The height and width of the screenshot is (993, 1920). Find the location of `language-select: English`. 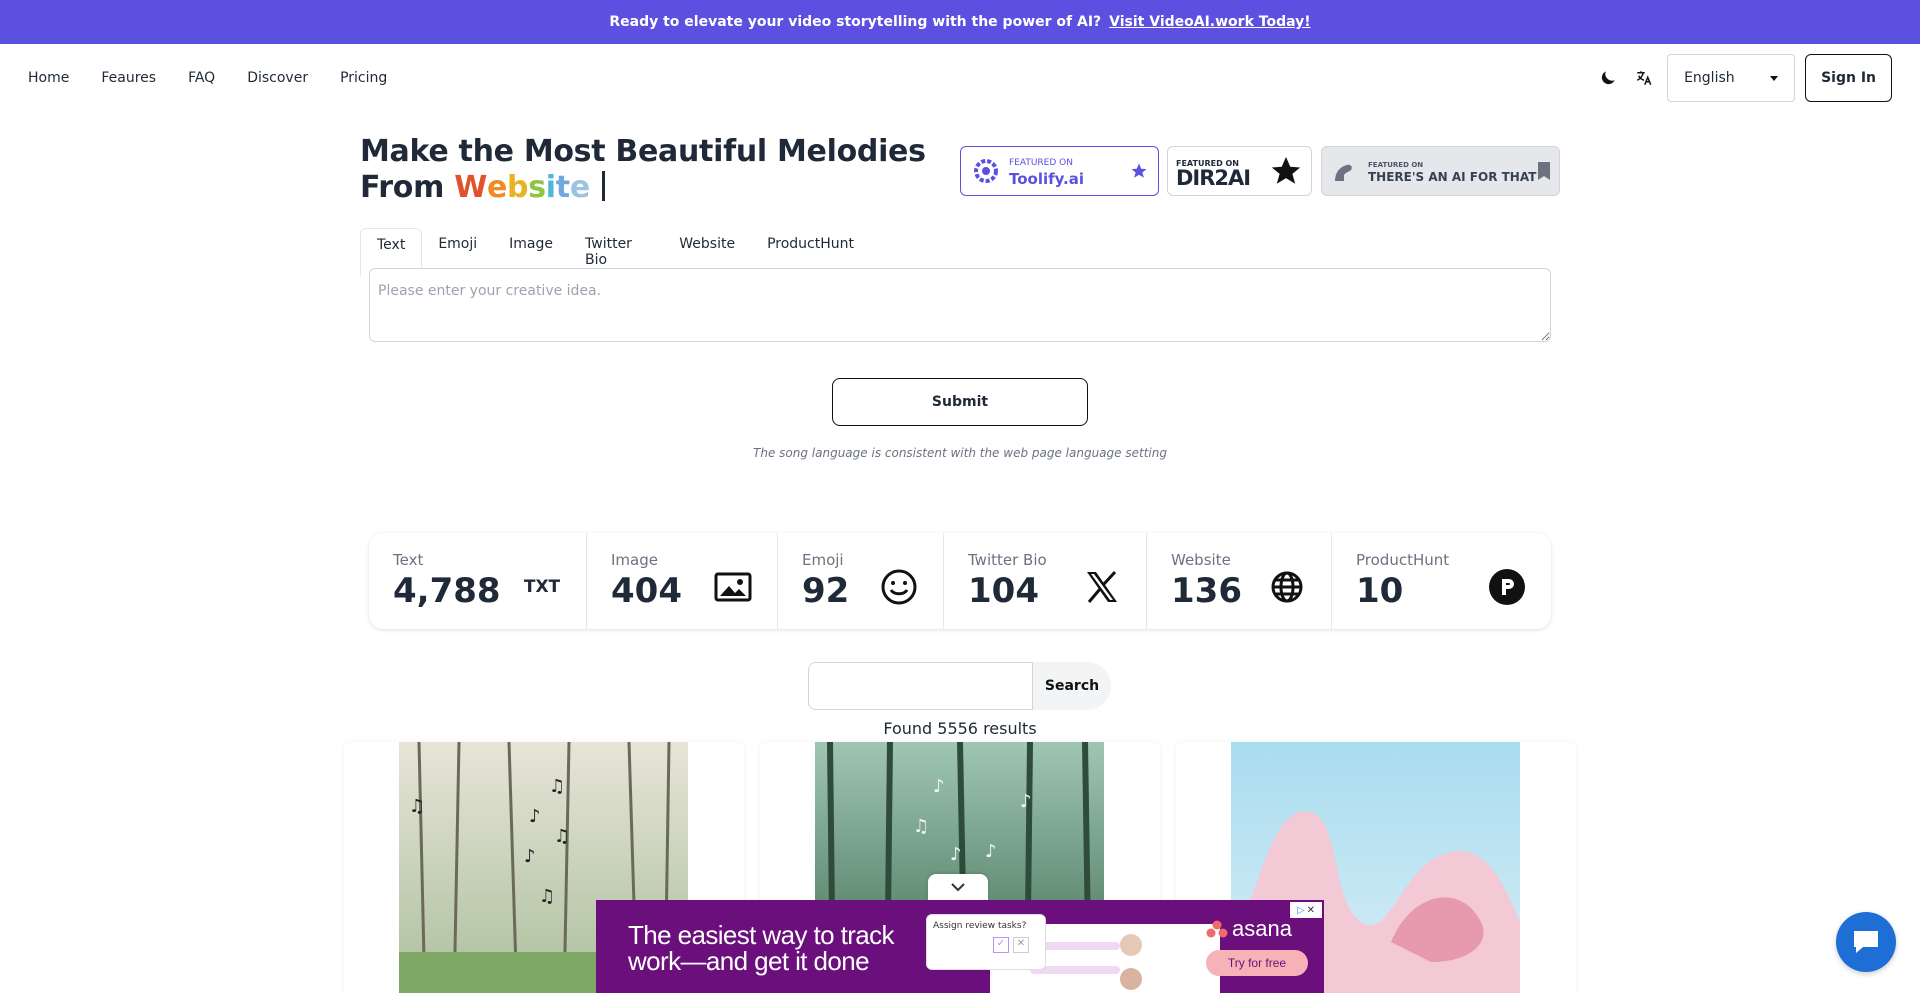

language-select: English is located at coordinates (1731, 78).